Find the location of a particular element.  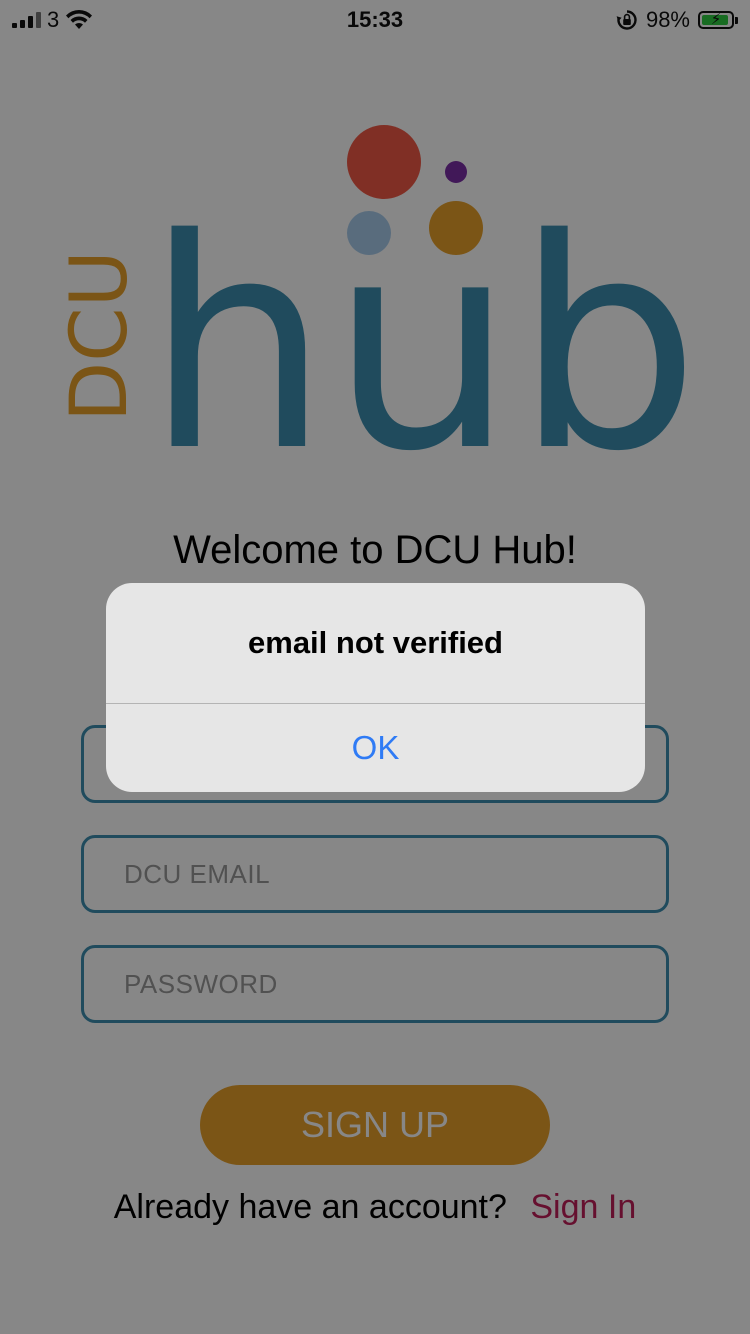

alert-title: email not verified is located at coordinates (375, 642).